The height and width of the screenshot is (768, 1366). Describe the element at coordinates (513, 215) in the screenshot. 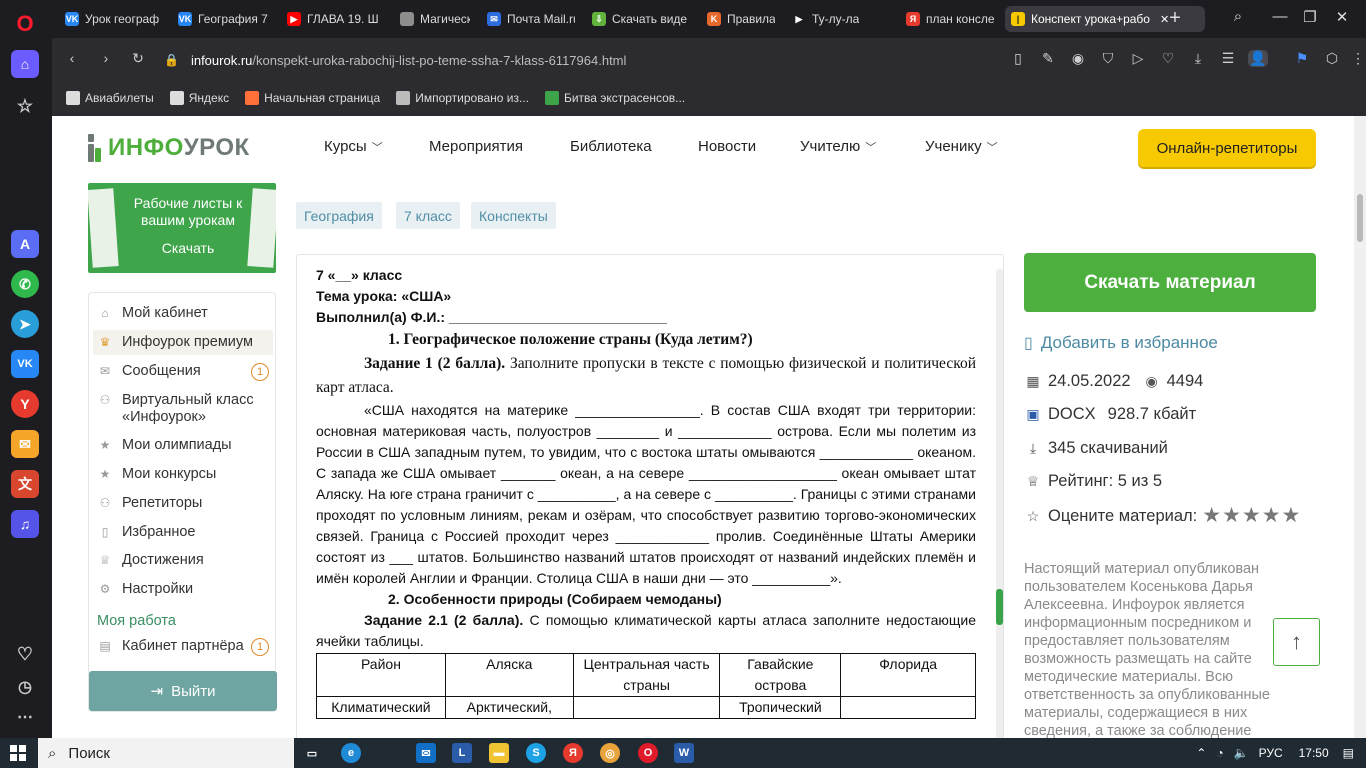

I see `tag-notes: Конспекты` at that location.